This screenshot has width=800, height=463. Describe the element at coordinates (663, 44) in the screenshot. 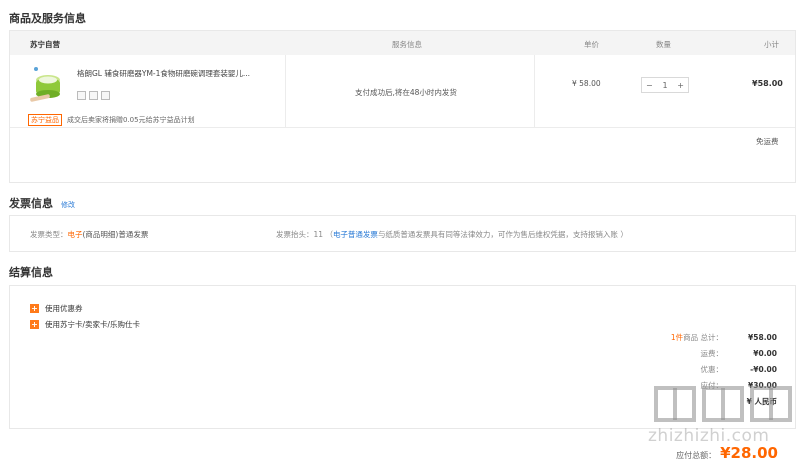

I see `col-quantity: 数量` at that location.